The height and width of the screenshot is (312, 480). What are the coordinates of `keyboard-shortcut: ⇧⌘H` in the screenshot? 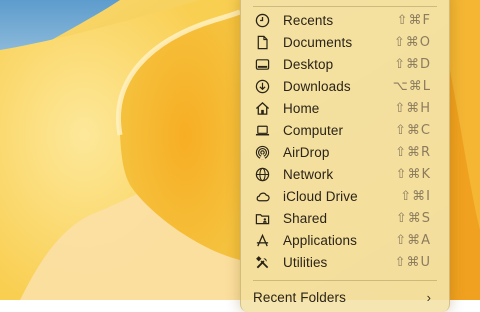 It's located at (412, 108).